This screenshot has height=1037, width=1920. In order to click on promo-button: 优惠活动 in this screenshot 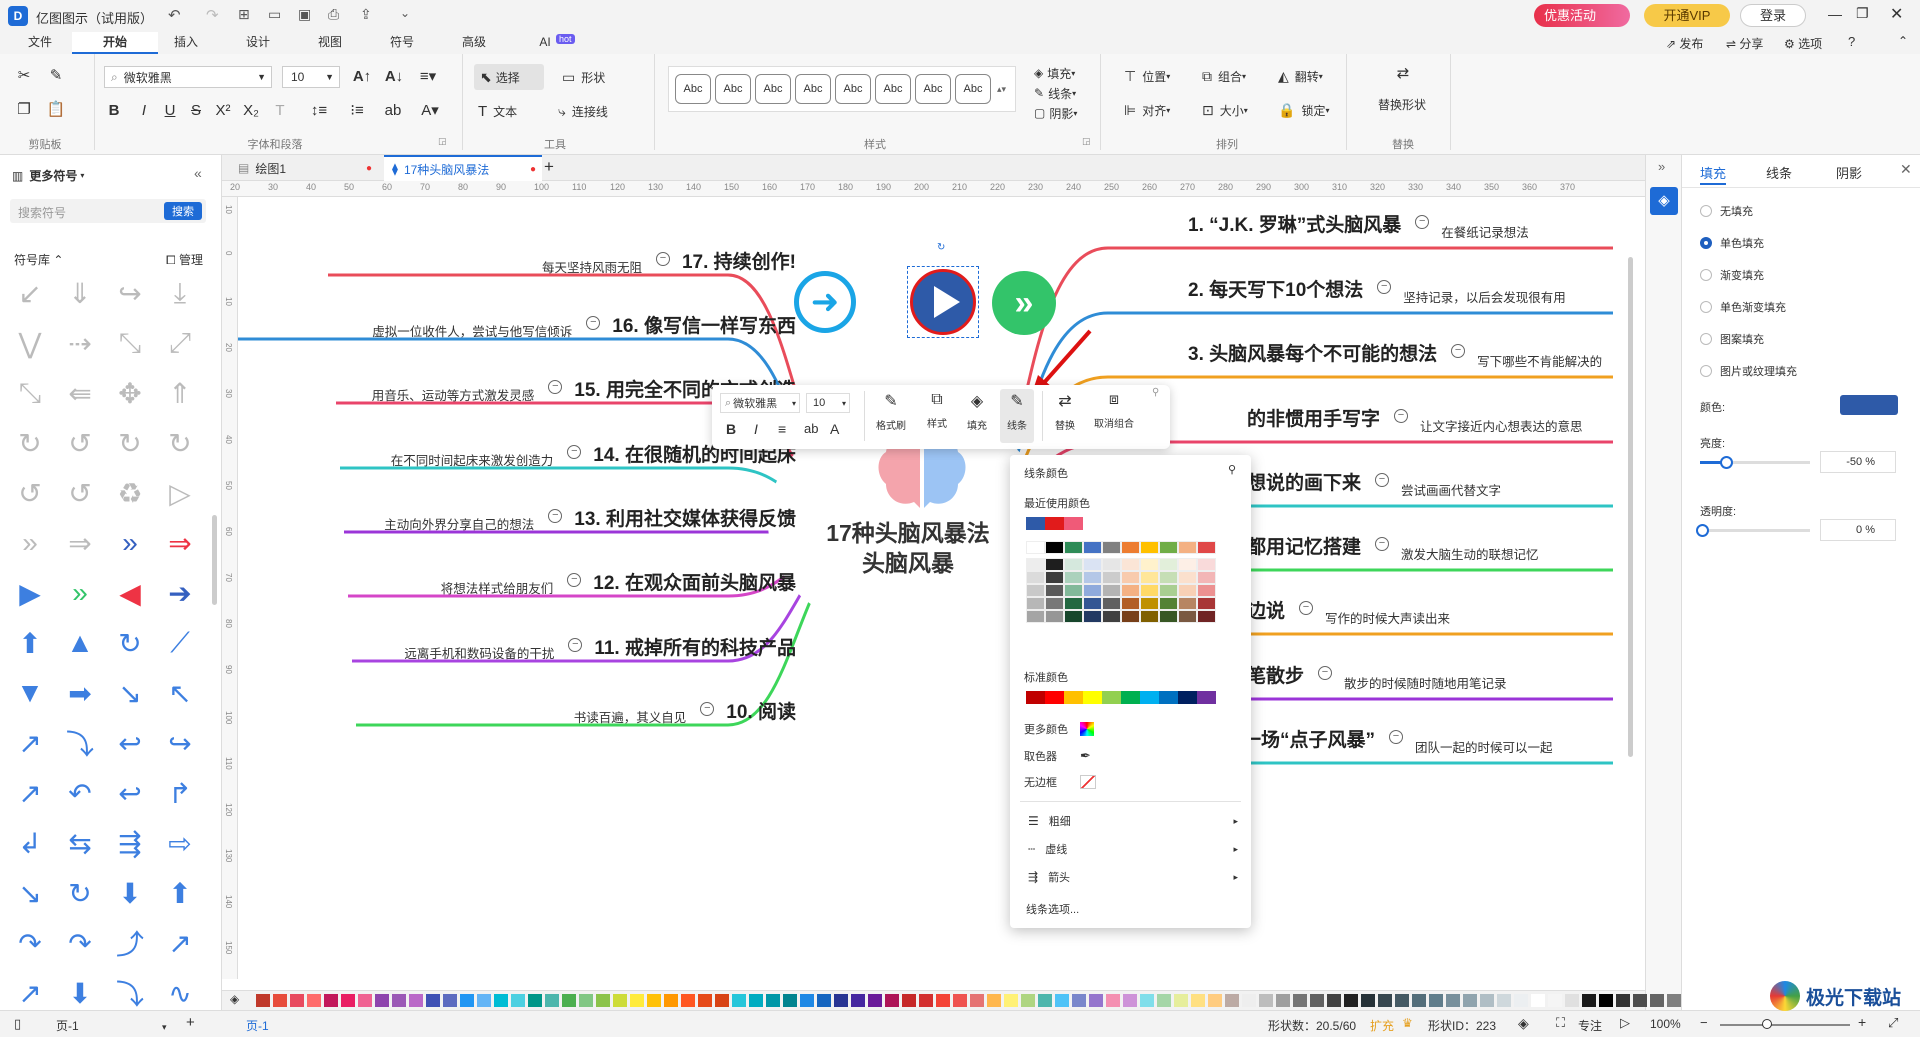, I will do `click(1582, 15)`.